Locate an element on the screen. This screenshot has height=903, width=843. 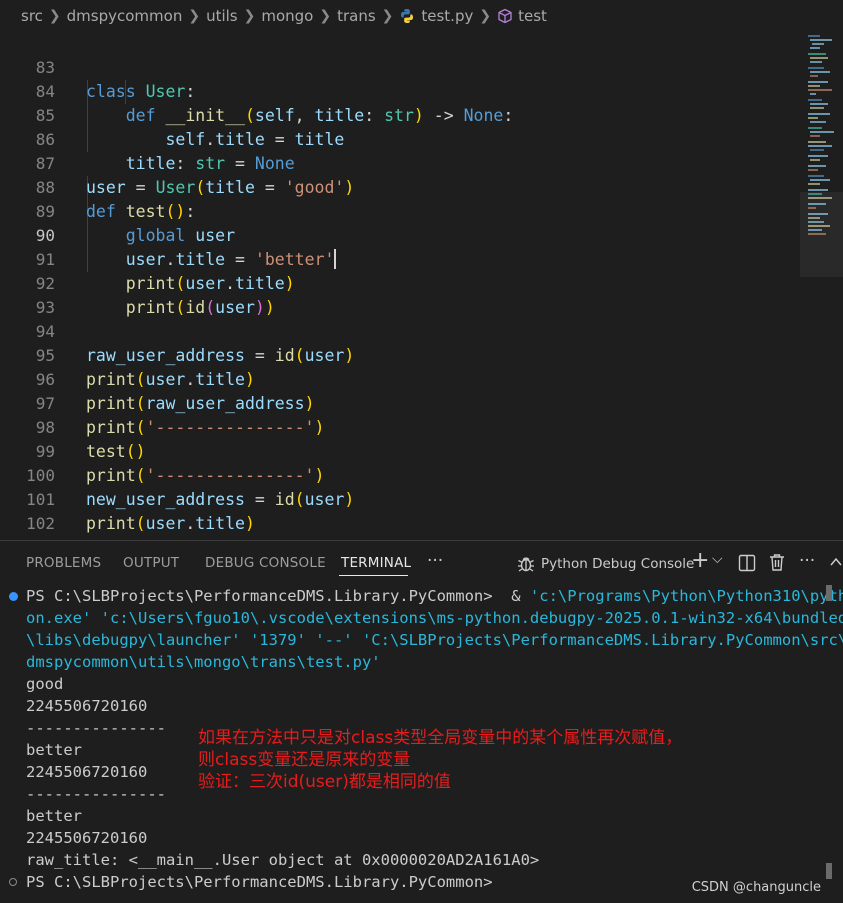
watermark: CSDN @changuncle is located at coordinates (756, 887).